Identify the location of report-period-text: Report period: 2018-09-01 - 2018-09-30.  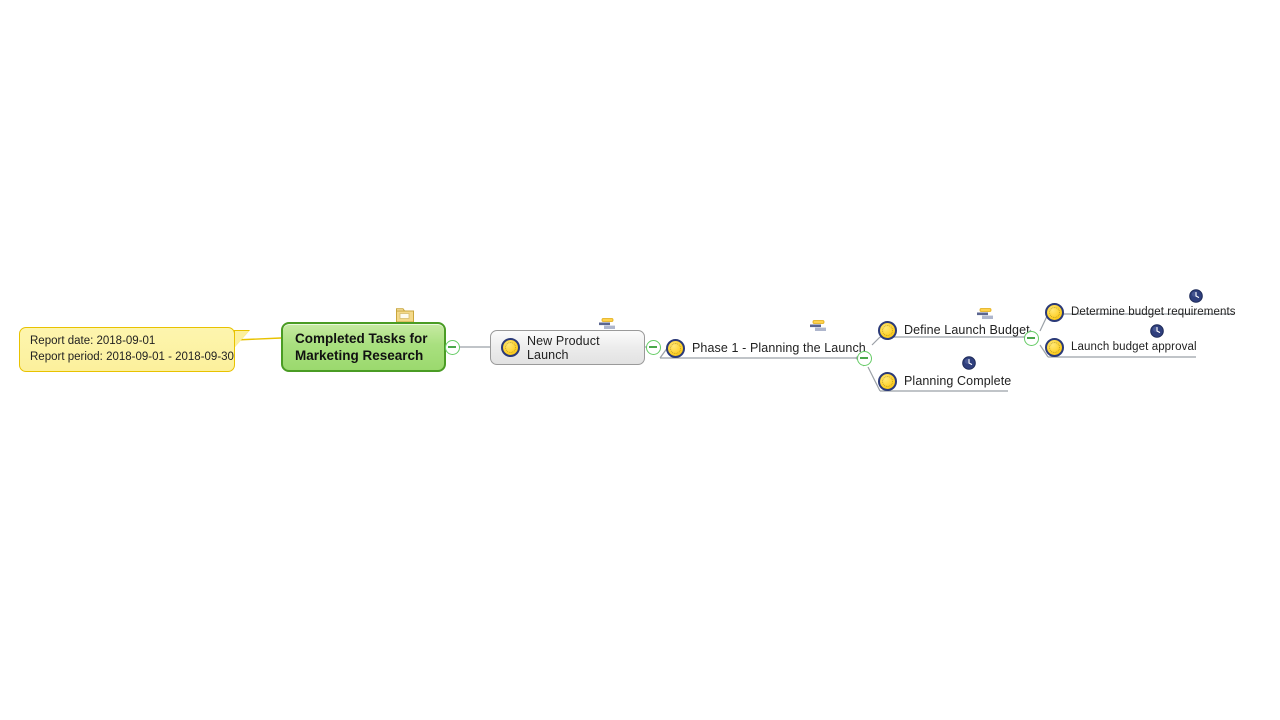
(132, 357).